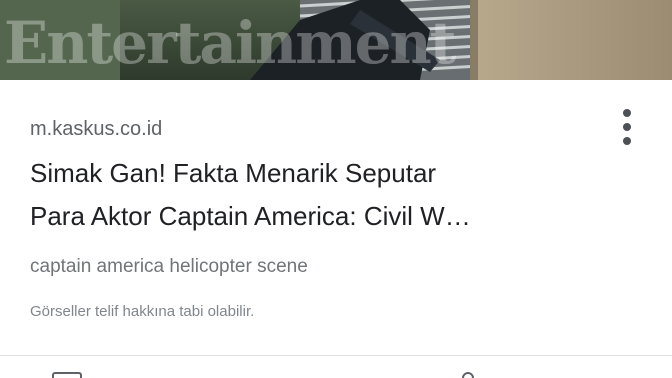 This screenshot has height=378, width=672. I want to click on divider, so click(336, 355).